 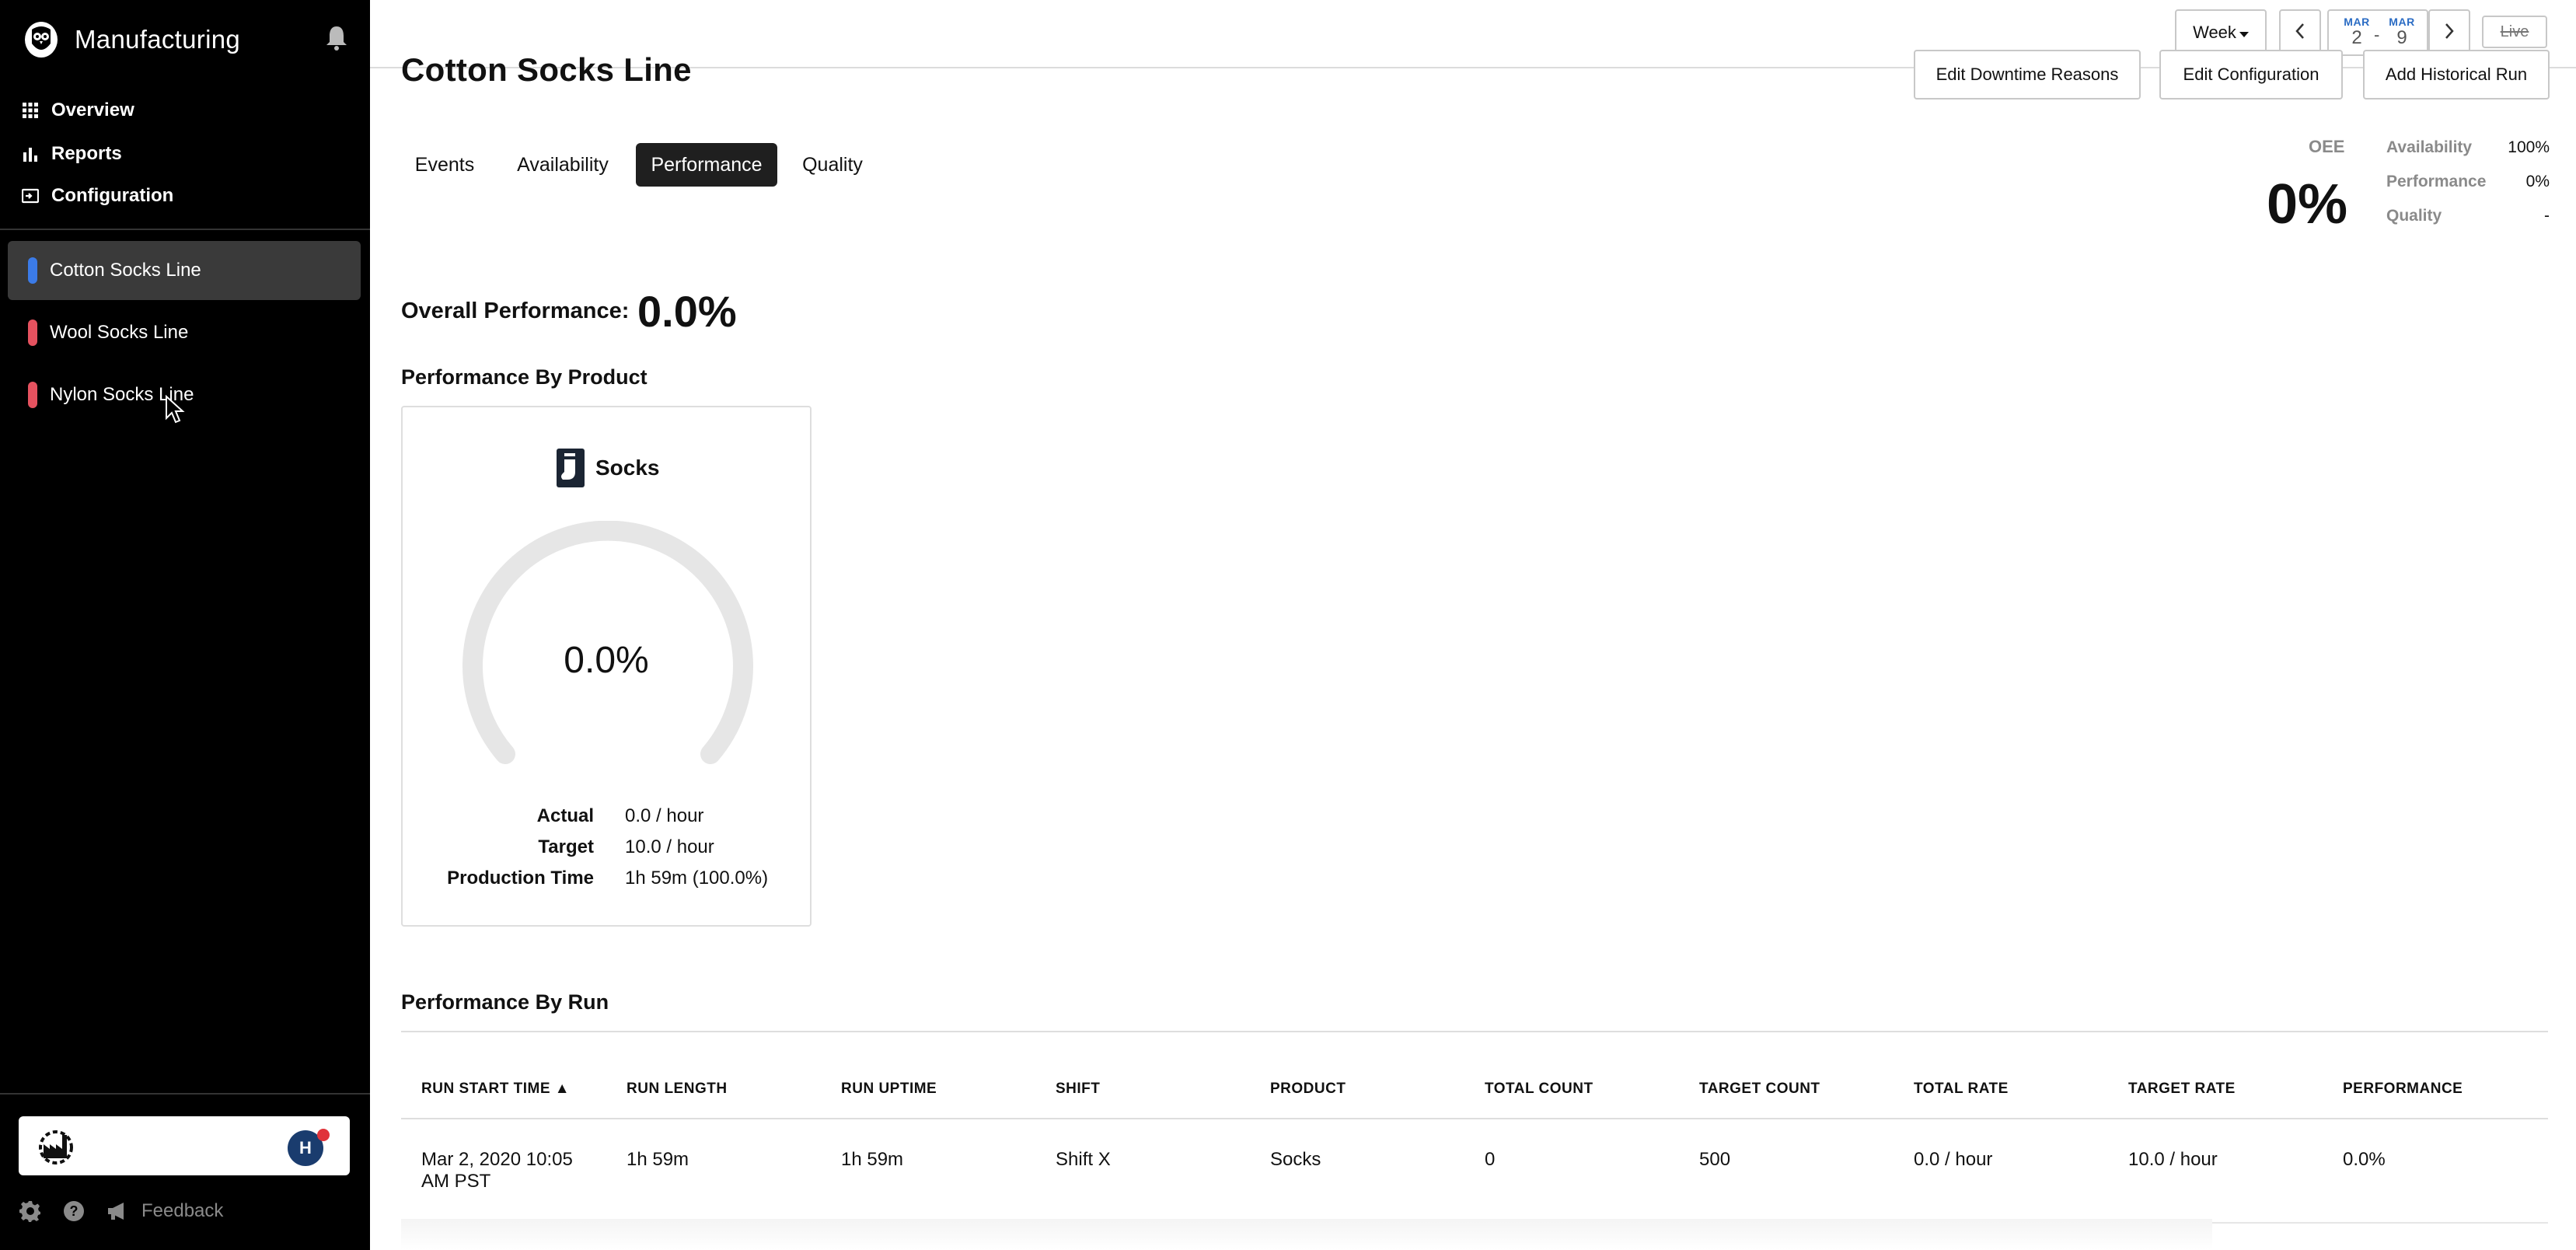 I want to click on oee-quality: Quality -, so click(x=2468, y=216).